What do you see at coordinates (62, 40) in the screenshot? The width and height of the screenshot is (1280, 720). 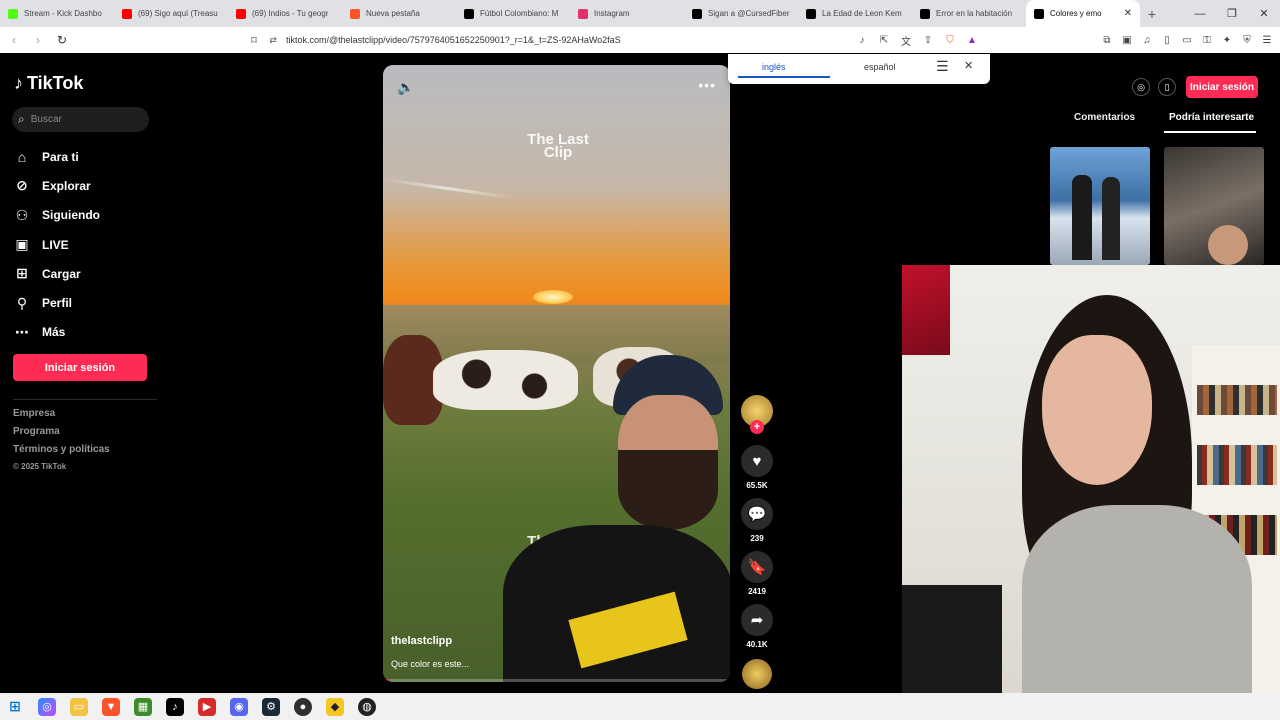 I see `reload-icon: ↻` at bounding box center [62, 40].